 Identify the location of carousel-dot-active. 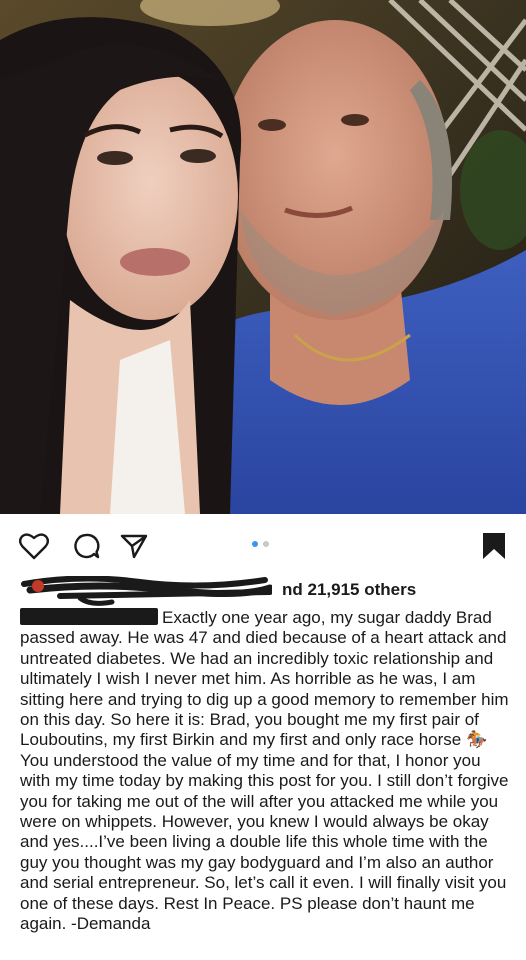
(255, 544).